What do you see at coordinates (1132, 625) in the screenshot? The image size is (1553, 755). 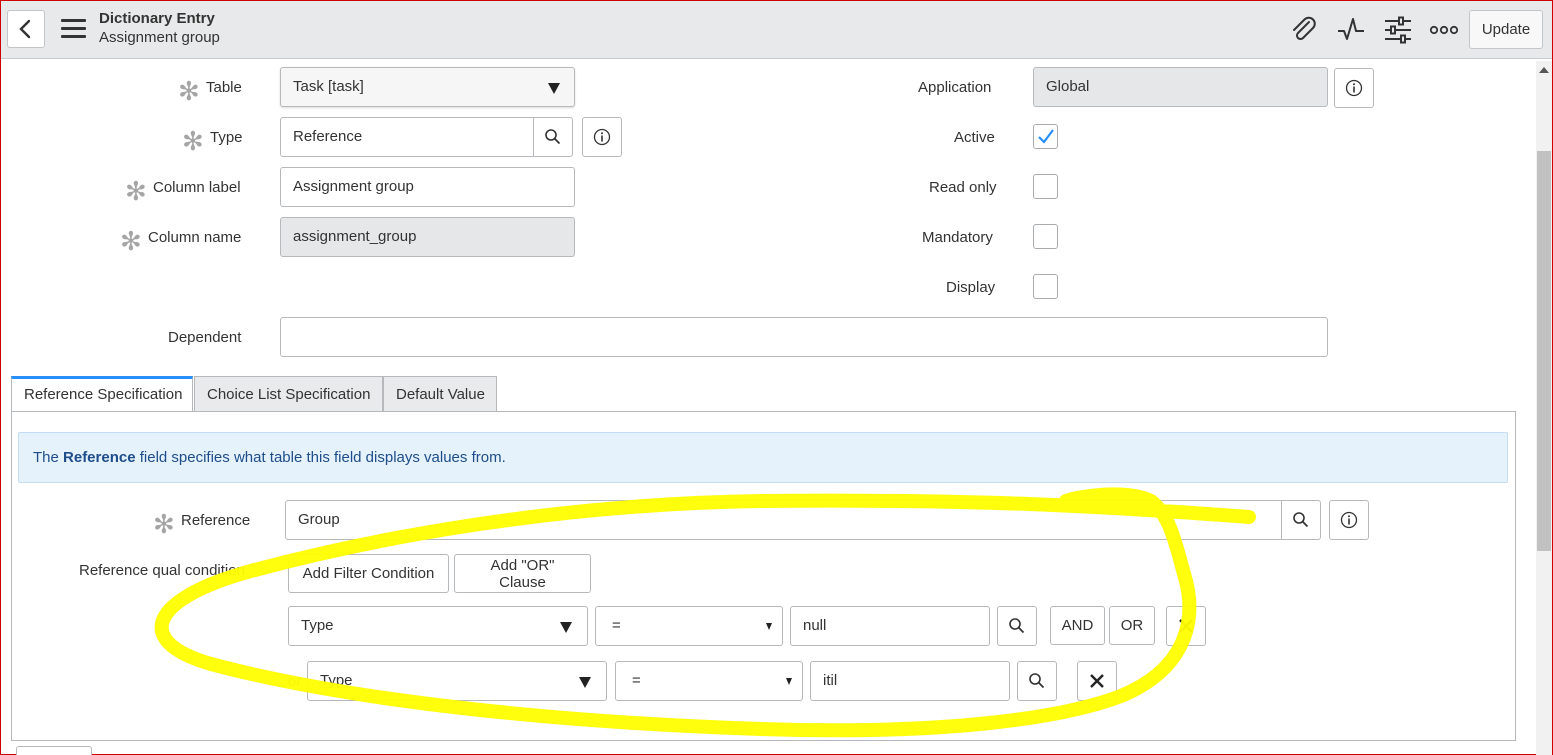 I see `or-button: OR` at bounding box center [1132, 625].